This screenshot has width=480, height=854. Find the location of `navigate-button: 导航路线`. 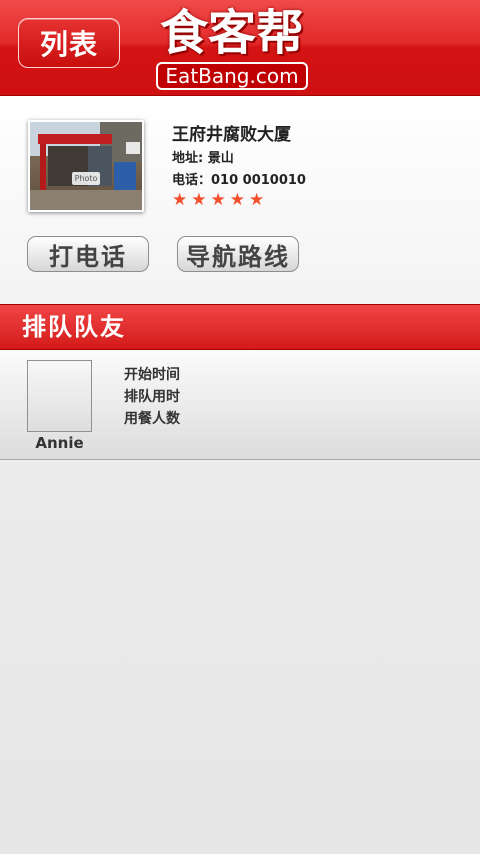

navigate-button: 导航路线 is located at coordinates (238, 254).